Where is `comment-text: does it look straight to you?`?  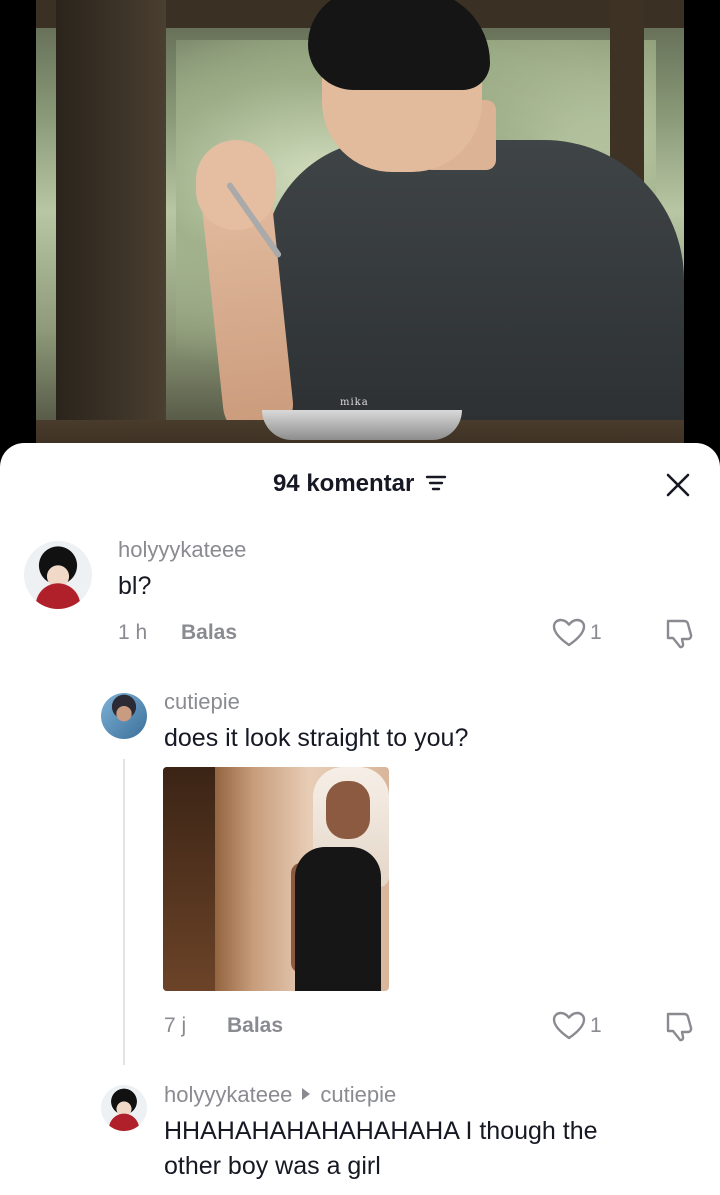
comment-text: does it look straight to you? is located at coordinates (316, 738).